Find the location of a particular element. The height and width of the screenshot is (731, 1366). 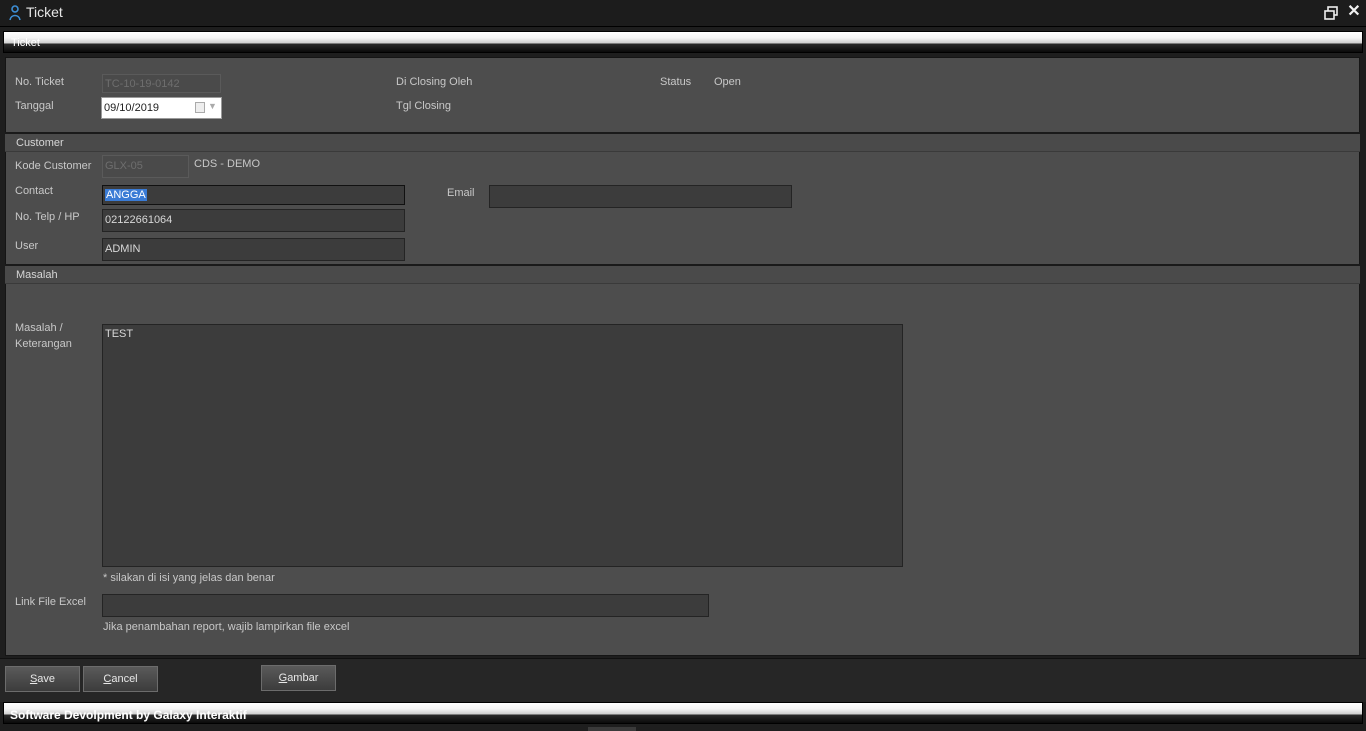

no-ticket-label: No. Ticket is located at coordinates (39, 82).